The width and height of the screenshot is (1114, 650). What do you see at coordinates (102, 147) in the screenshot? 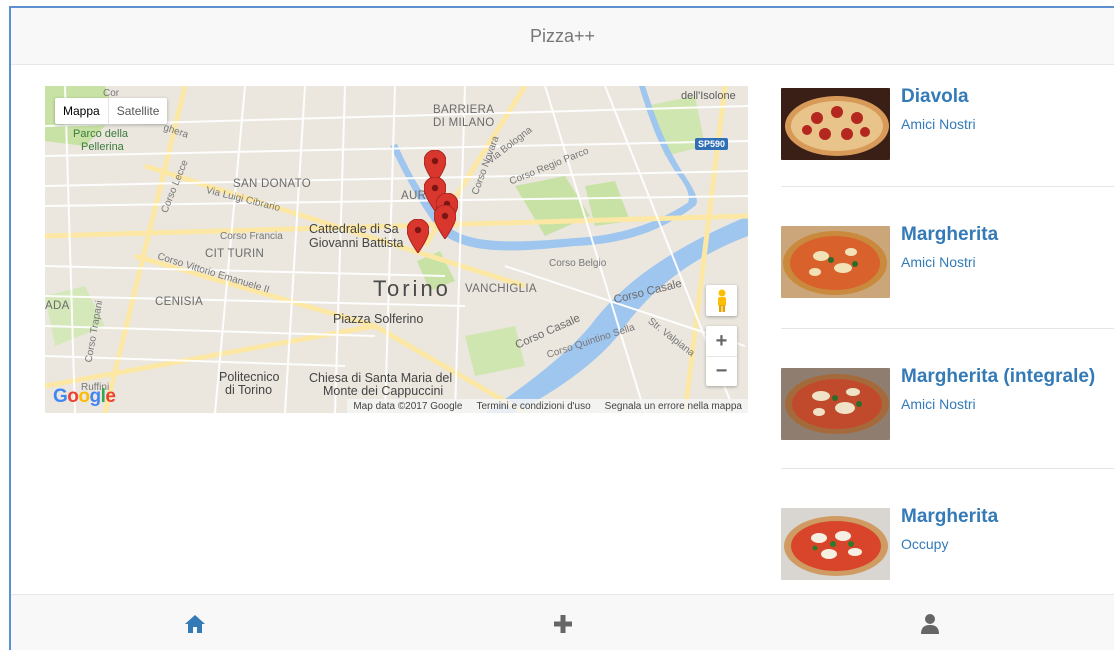
I see `map-label: Pellerina` at bounding box center [102, 147].